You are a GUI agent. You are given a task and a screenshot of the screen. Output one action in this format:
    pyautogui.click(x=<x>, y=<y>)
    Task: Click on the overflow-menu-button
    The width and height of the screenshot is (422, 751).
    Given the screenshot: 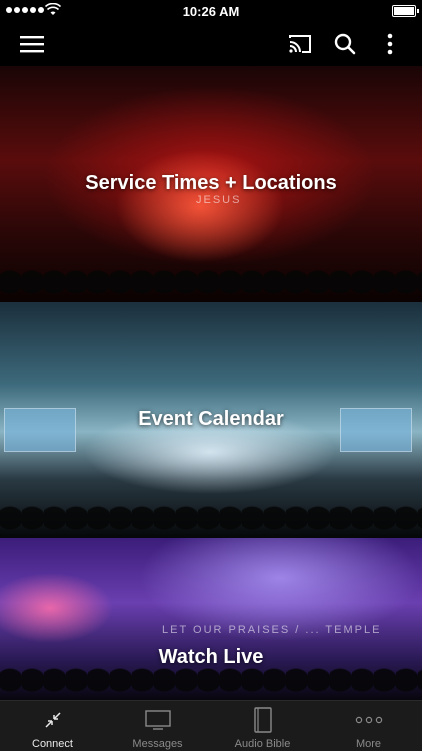 What is the action you would take?
    pyautogui.click(x=390, y=44)
    